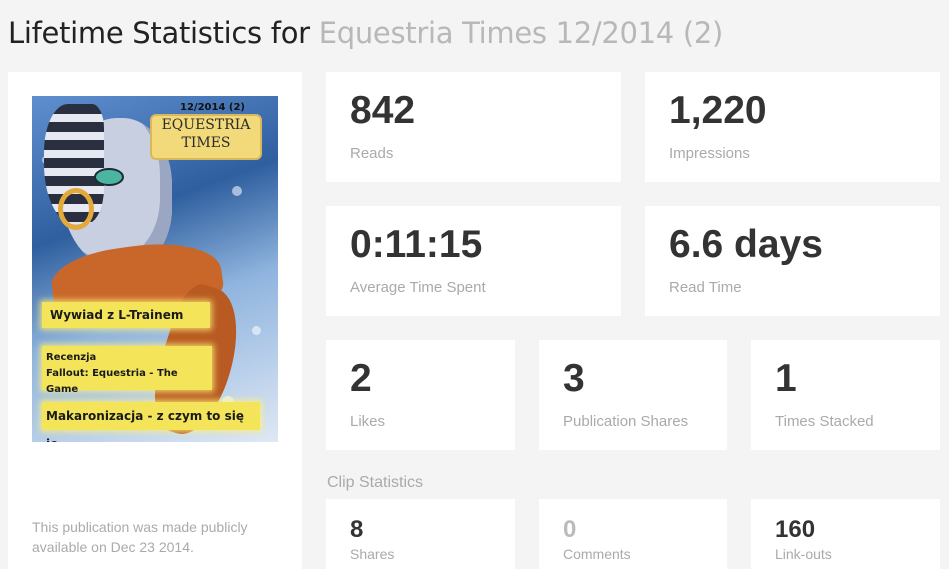 Image resolution: width=949 pixels, height=569 pixels. What do you see at coordinates (159, 33) in the screenshot?
I see `page-title-prefix: Lifetime Statistics for` at bounding box center [159, 33].